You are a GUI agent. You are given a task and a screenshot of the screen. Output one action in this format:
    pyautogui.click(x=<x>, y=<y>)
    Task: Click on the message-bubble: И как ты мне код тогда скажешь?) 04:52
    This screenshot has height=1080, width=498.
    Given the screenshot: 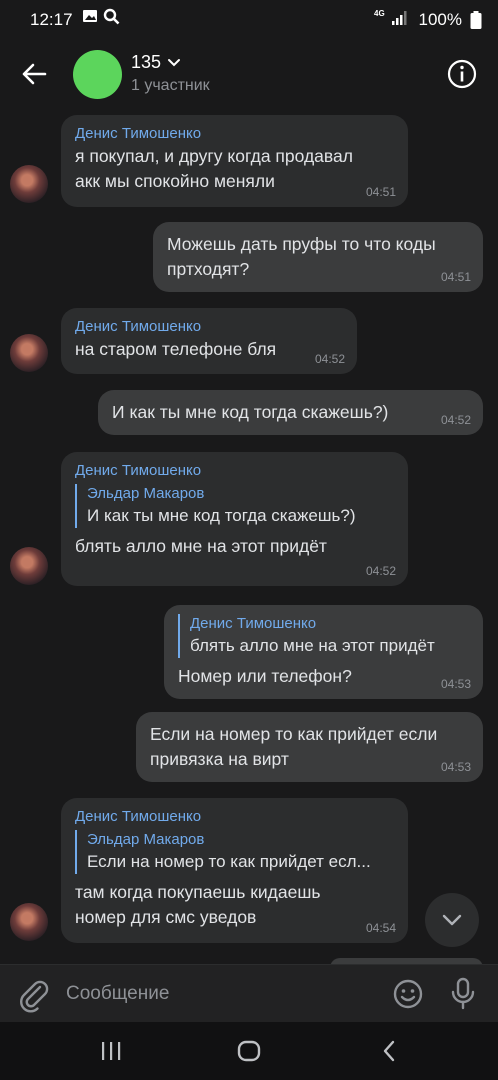 What is the action you would take?
    pyautogui.click(x=290, y=412)
    